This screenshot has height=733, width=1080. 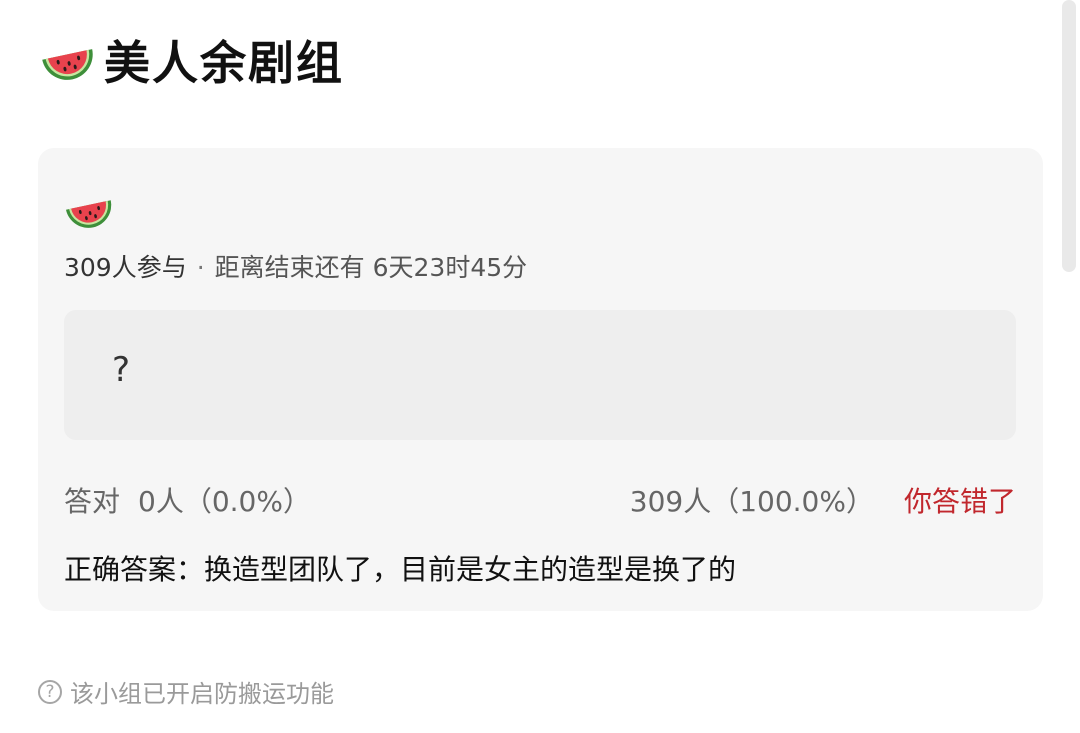 What do you see at coordinates (50, 691) in the screenshot?
I see `question-circle-icon: ?` at bounding box center [50, 691].